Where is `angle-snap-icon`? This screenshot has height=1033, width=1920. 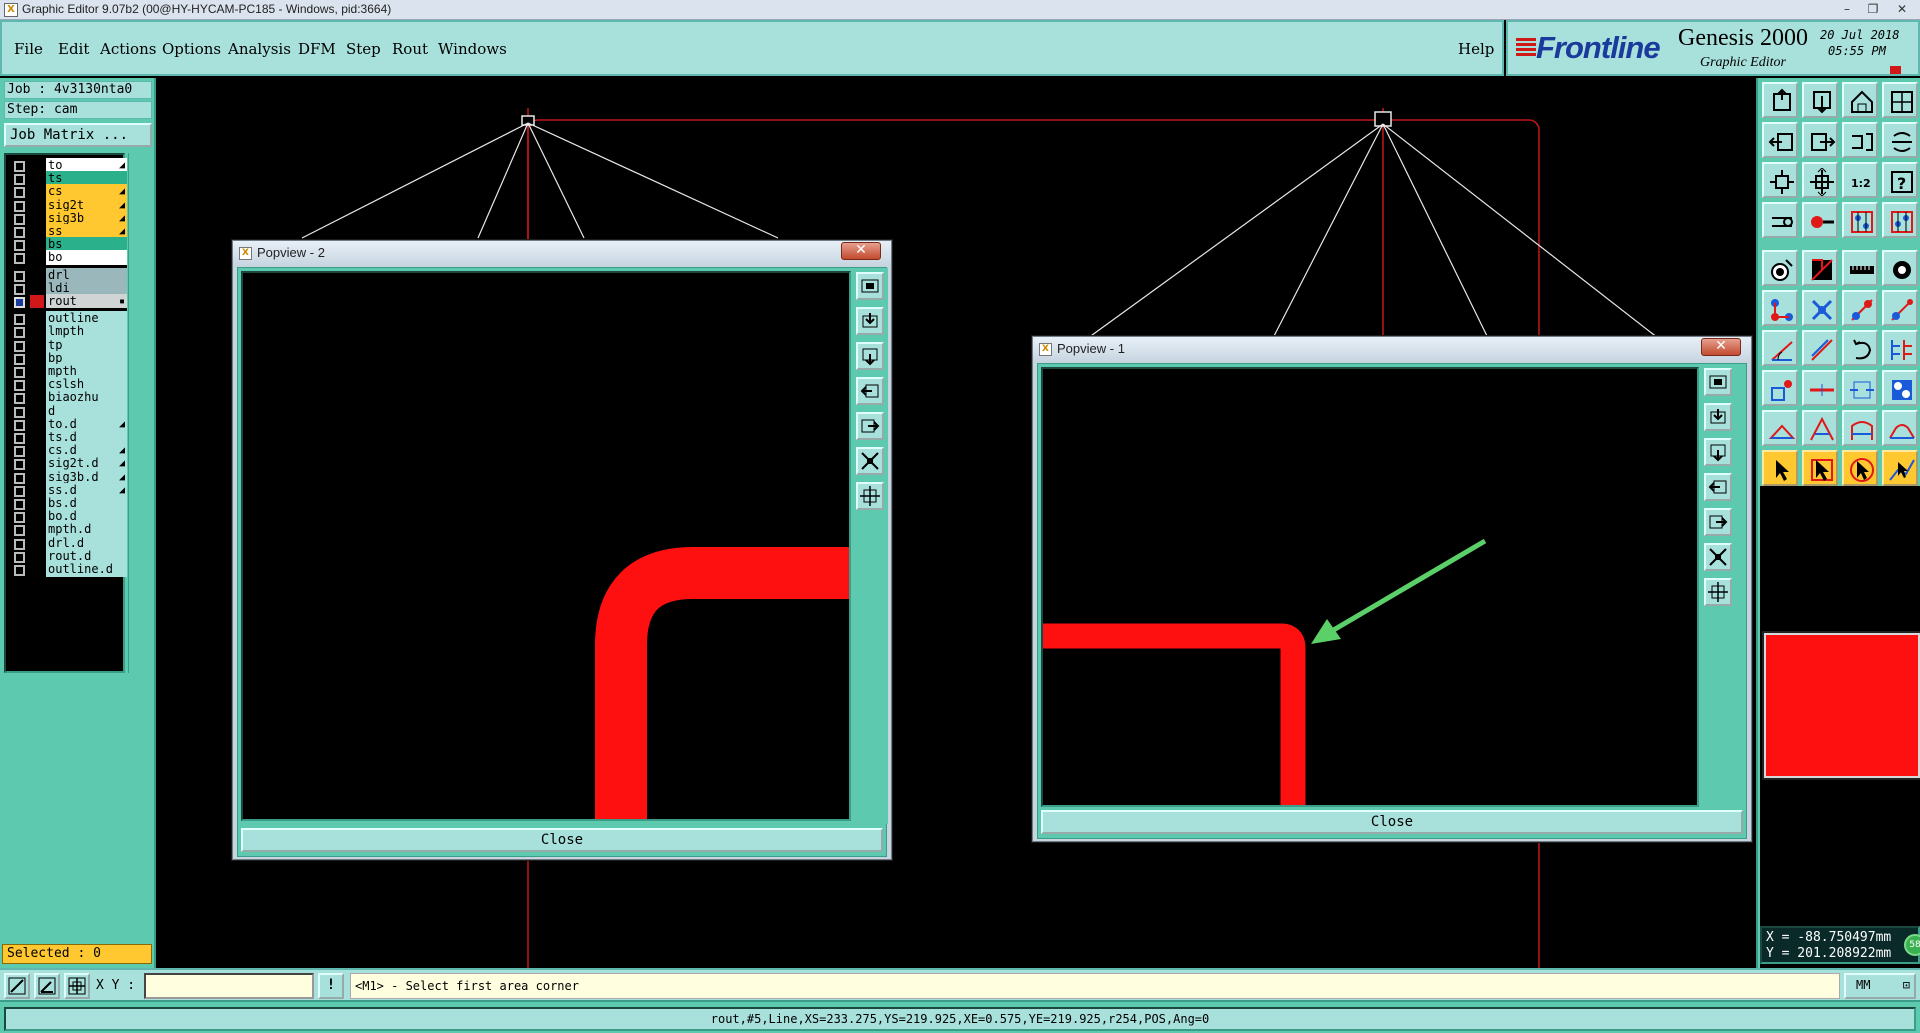 angle-snap-icon is located at coordinates (47, 986).